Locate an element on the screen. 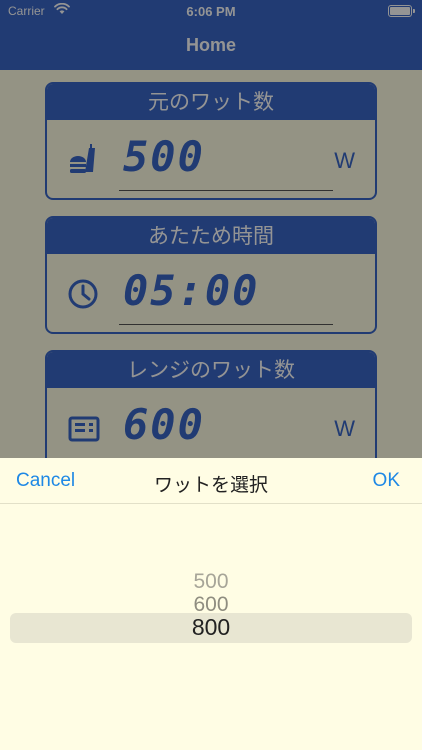  picker-title: ワットを選択 is located at coordinates (210, 485).